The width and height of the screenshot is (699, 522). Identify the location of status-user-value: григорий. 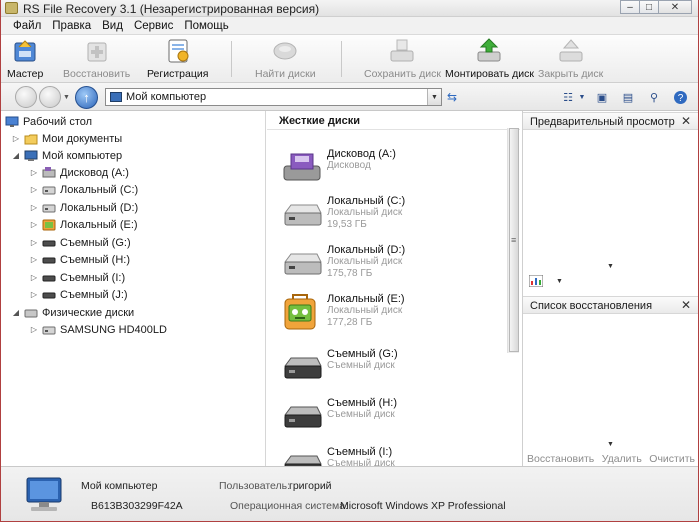
(310, 486).